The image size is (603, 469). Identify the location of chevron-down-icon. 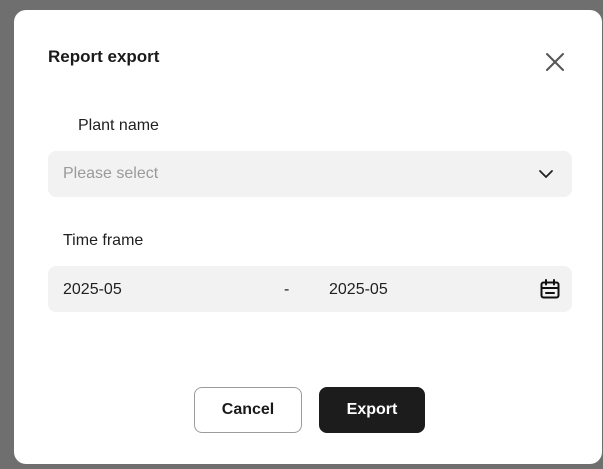
(546, 174).